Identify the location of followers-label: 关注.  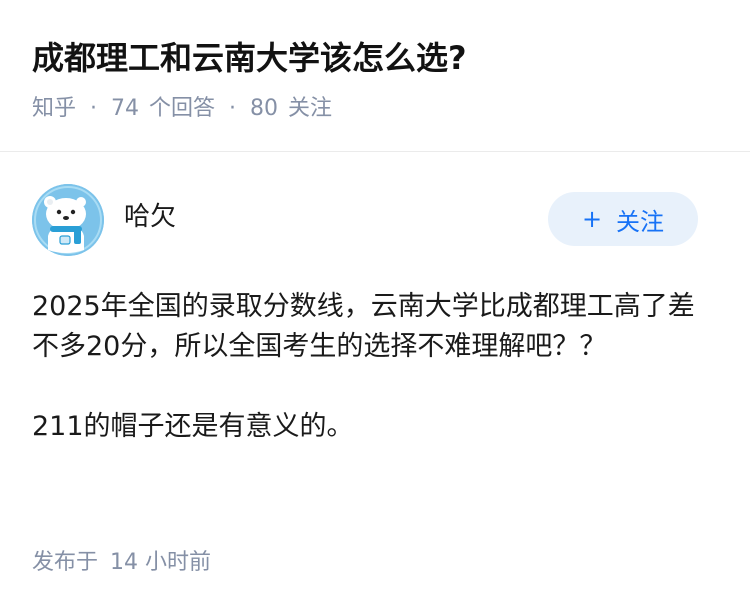
(310, 109).